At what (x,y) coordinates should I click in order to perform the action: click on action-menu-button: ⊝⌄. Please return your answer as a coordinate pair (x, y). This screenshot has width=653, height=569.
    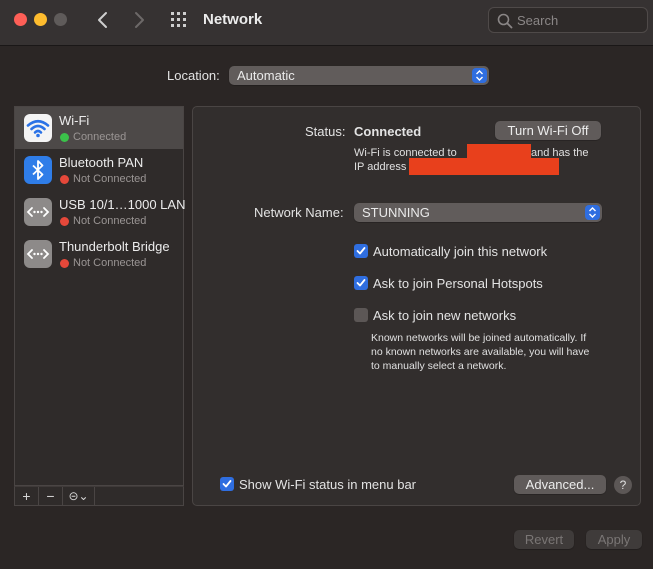
    Looking at the image, I should click on (79, 496).